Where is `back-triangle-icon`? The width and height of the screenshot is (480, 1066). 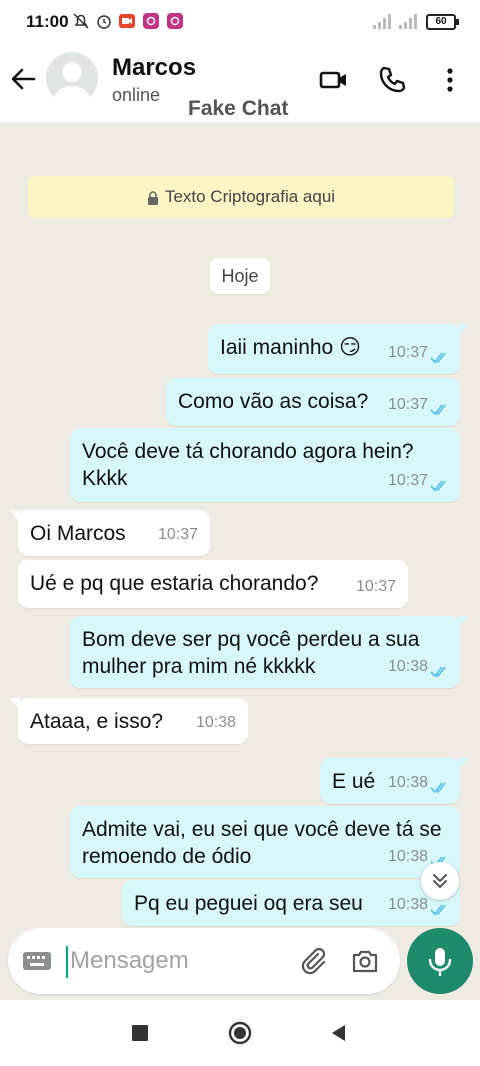 back-triangle-icon is located at coordinates (338, 1033).